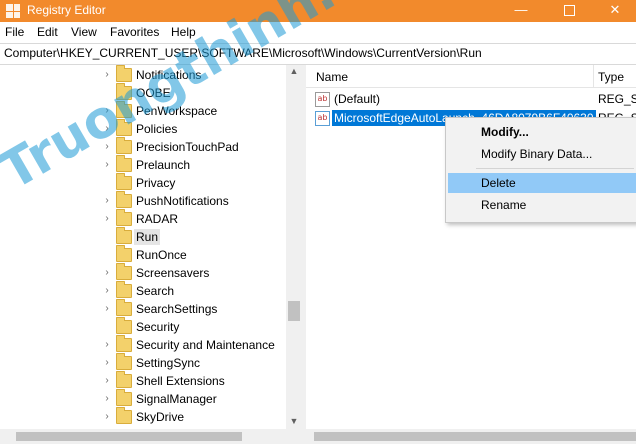 This screenshot has height=444, width=636. I want to click on menu-bar: File Edit View Favorites Help, so click(318, 32).